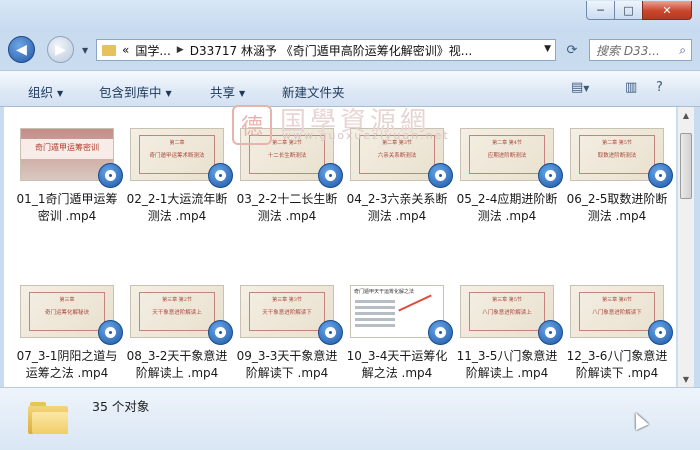  Describe the element at coordinates (67, 207) in the screenshot. I see `file-name: 01_1奇门遁甲运筹密训 .mp4` at that location.